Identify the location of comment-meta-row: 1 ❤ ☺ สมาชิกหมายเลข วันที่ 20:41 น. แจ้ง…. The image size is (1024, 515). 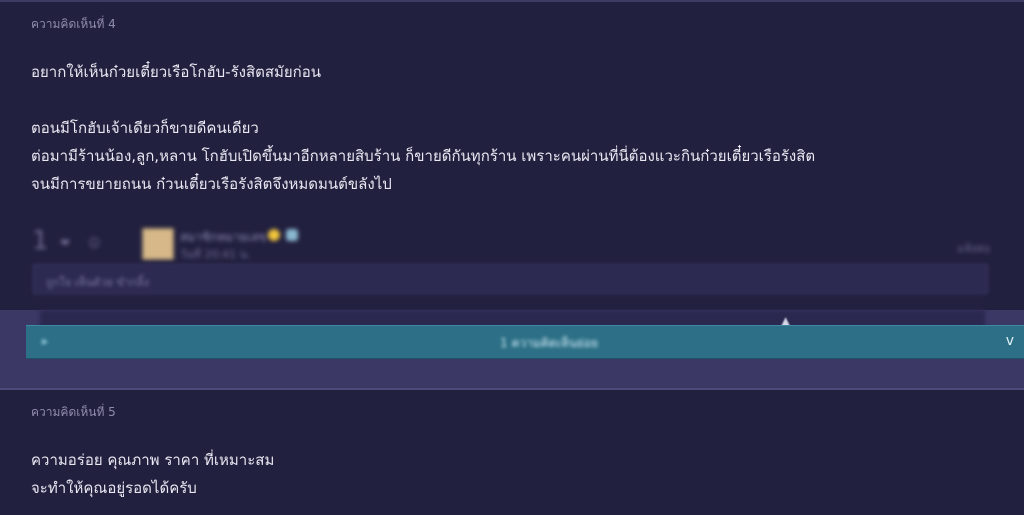
(515, 244).